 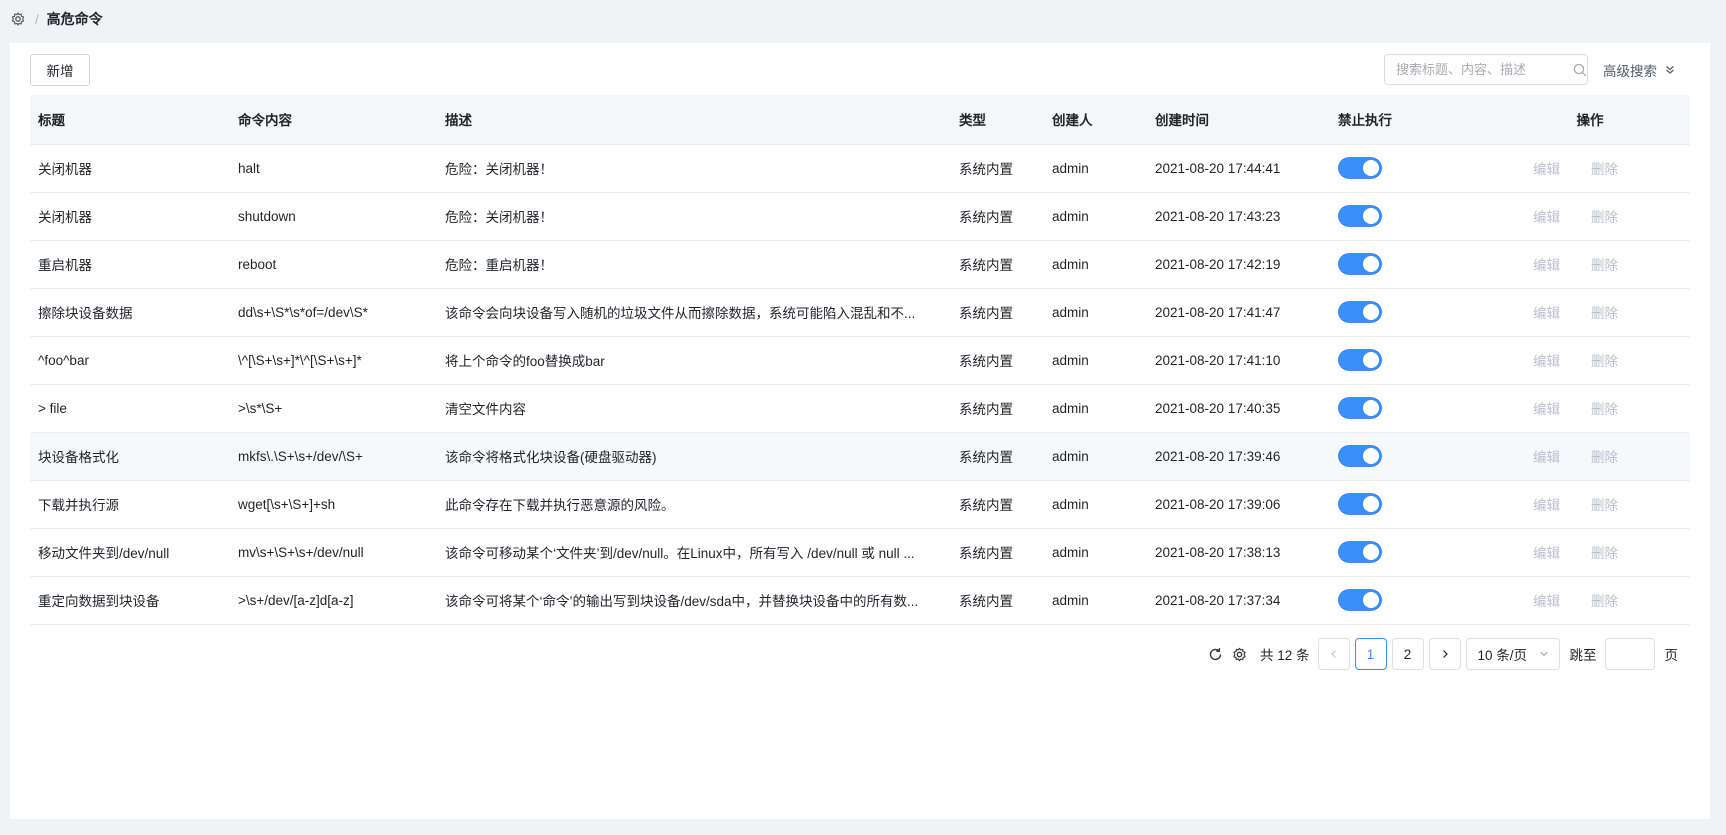 I want to click on cell-created-at: 2021-08-20 17:38:13, so click(x=1238, y=552).